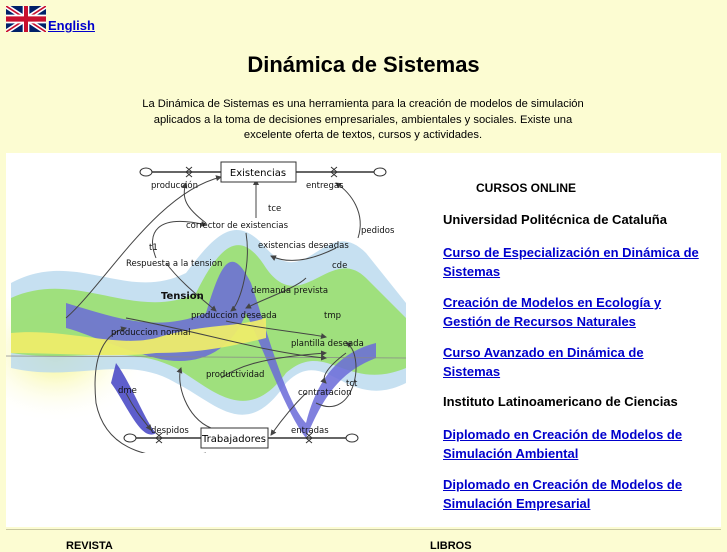  What do you see at coordinates (451, 546) in the screenshot?
I see `libros-heading: LIBROS` at bounding box center [451, 546].